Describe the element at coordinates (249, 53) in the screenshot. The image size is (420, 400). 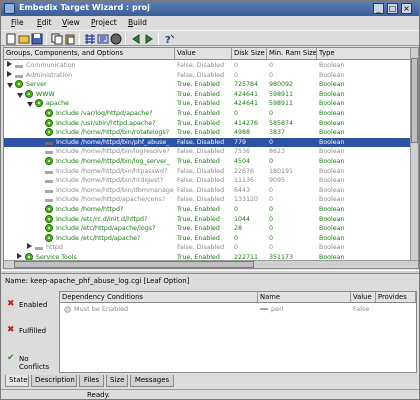
I see `col-header-disk-size: Disk Size` at that location.